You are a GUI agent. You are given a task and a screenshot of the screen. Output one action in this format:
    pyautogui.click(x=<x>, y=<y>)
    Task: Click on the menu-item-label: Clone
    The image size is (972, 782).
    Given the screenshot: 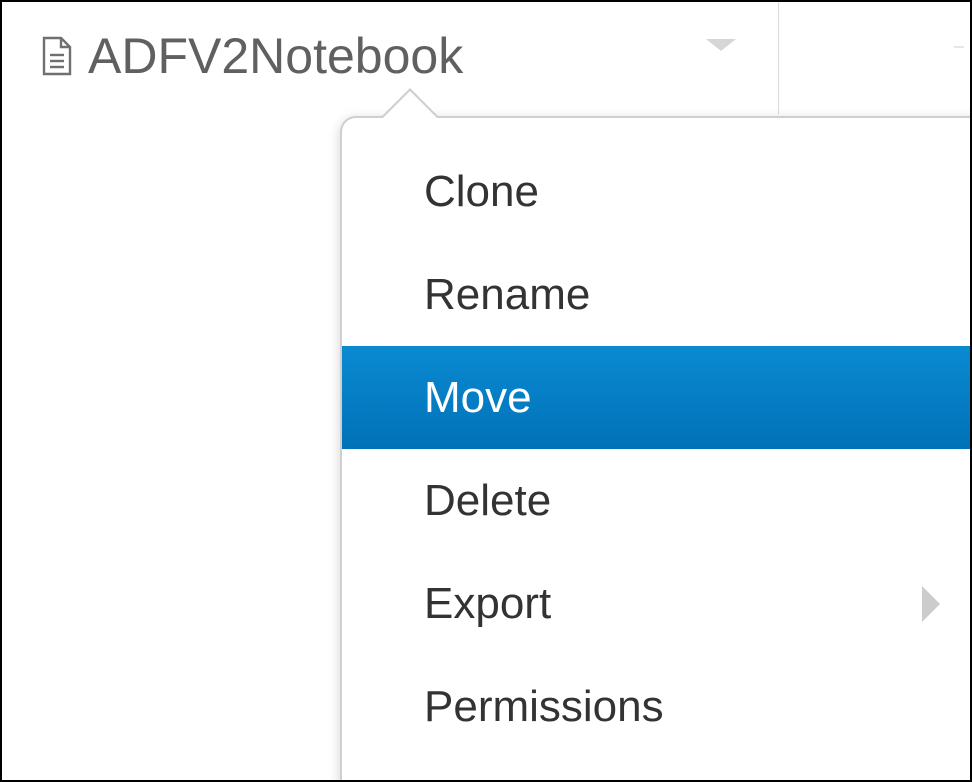 What is the action you would take?
    pyautogui.click(x=481, y=191)
    